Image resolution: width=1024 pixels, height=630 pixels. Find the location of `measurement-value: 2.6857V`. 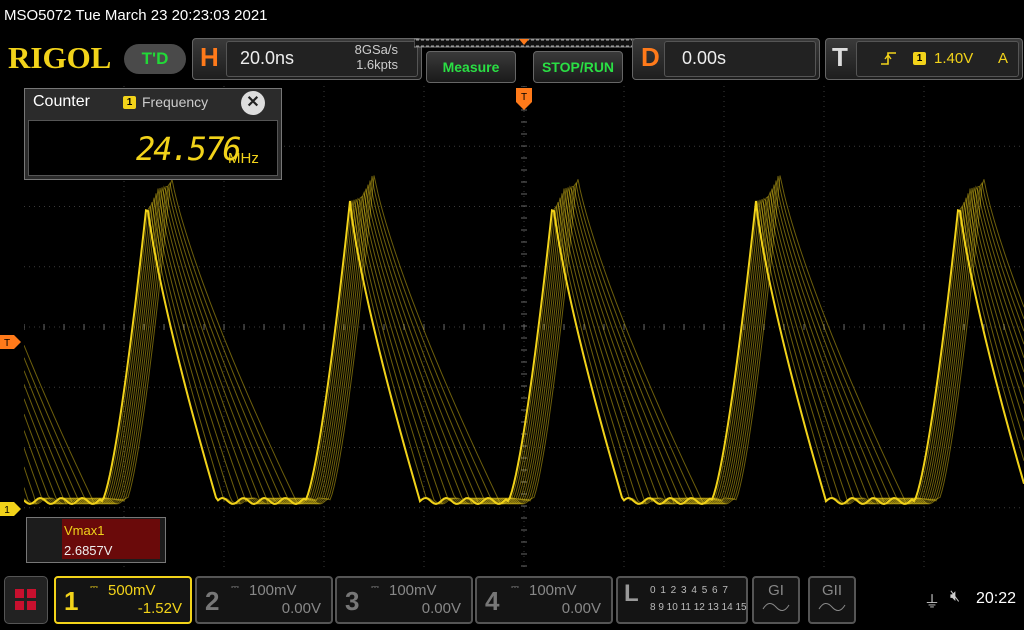

measurement-value: 2.6857V is located at coordinates (88, 550).